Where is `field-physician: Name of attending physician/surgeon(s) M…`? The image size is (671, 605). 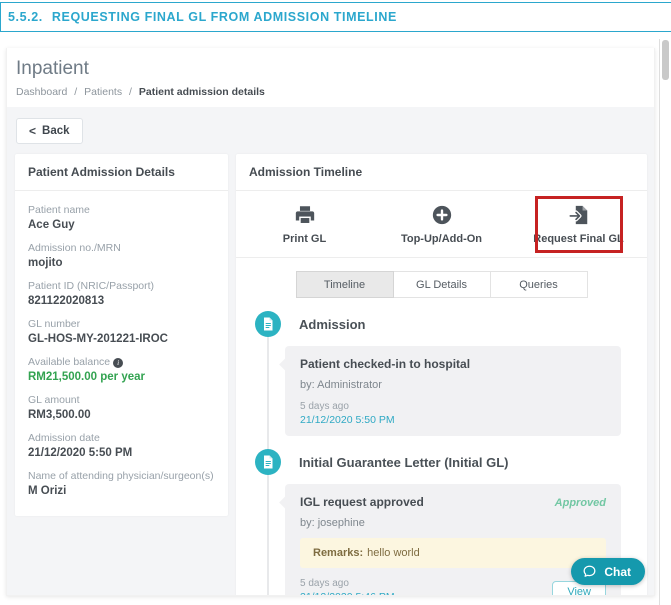
field-physician: Name of attending physician/surgeon(s) M… is located at coordinates (121, 483).